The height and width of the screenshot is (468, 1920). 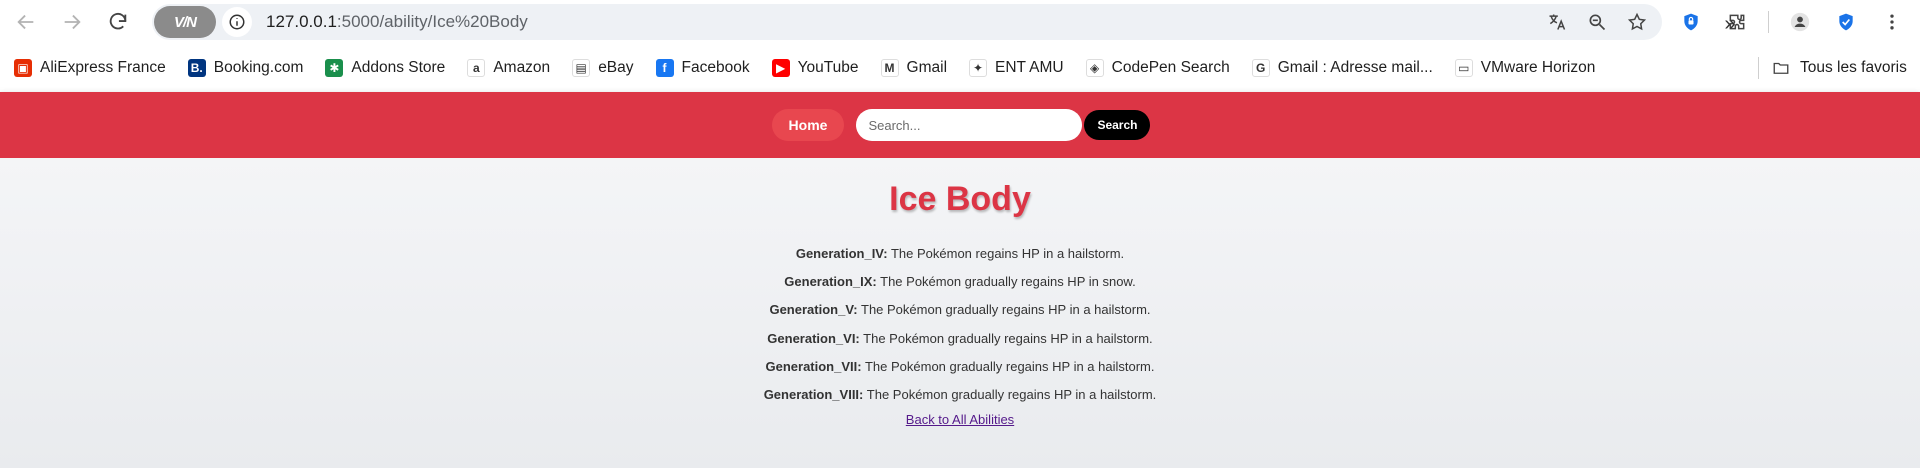 What do you see at coordinates (907, 22) in the screenshot?
I see `address-bar: V/N 127.0.0.1:5000/ability/Ice%20Body` at bounding box center [907, 22].